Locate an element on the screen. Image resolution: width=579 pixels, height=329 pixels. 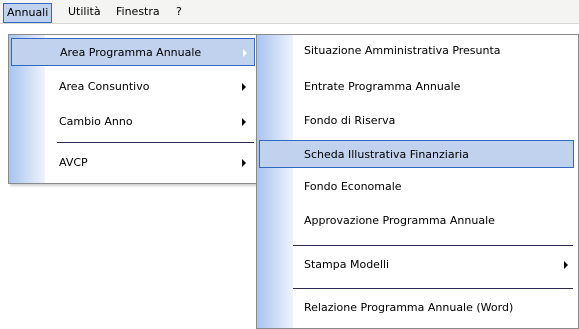
menu-item-entrate-programma-annuale: Entrate Programma Annuale is located at coordinates (416, 87).